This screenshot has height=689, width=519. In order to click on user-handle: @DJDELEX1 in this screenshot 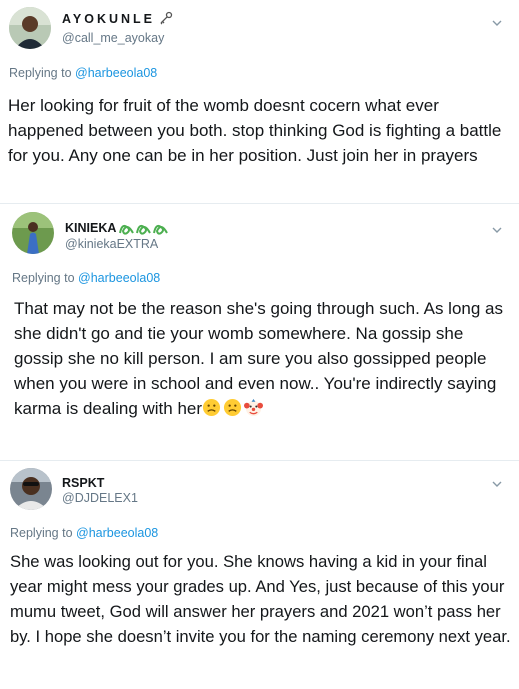, I will do `click(100, 498)`.